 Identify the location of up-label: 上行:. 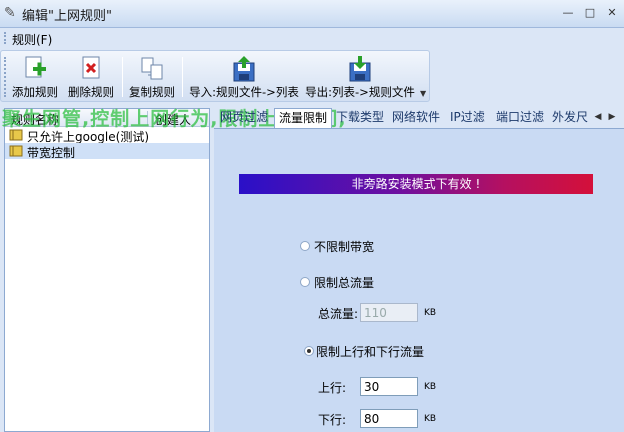
(332, 388).